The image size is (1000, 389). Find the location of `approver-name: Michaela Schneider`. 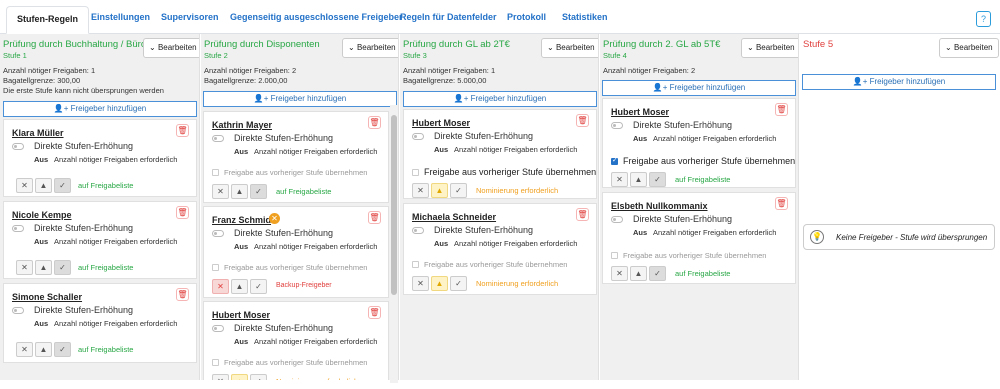

approver-name: Michaela Schneider is located at coordinates (454, 217).